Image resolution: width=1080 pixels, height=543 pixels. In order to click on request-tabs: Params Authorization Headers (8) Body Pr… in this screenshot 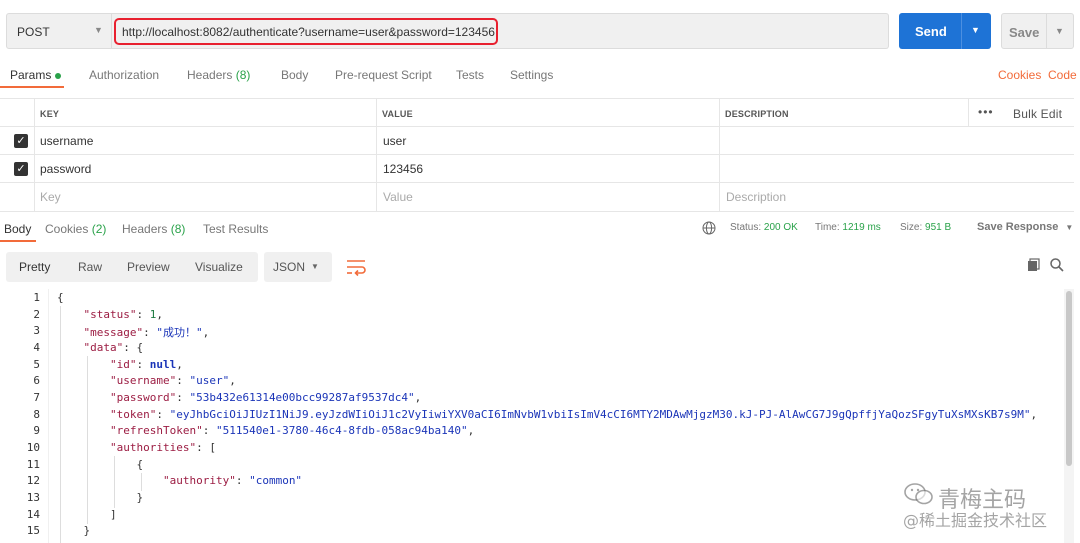, I will do `click(540, 75)`.